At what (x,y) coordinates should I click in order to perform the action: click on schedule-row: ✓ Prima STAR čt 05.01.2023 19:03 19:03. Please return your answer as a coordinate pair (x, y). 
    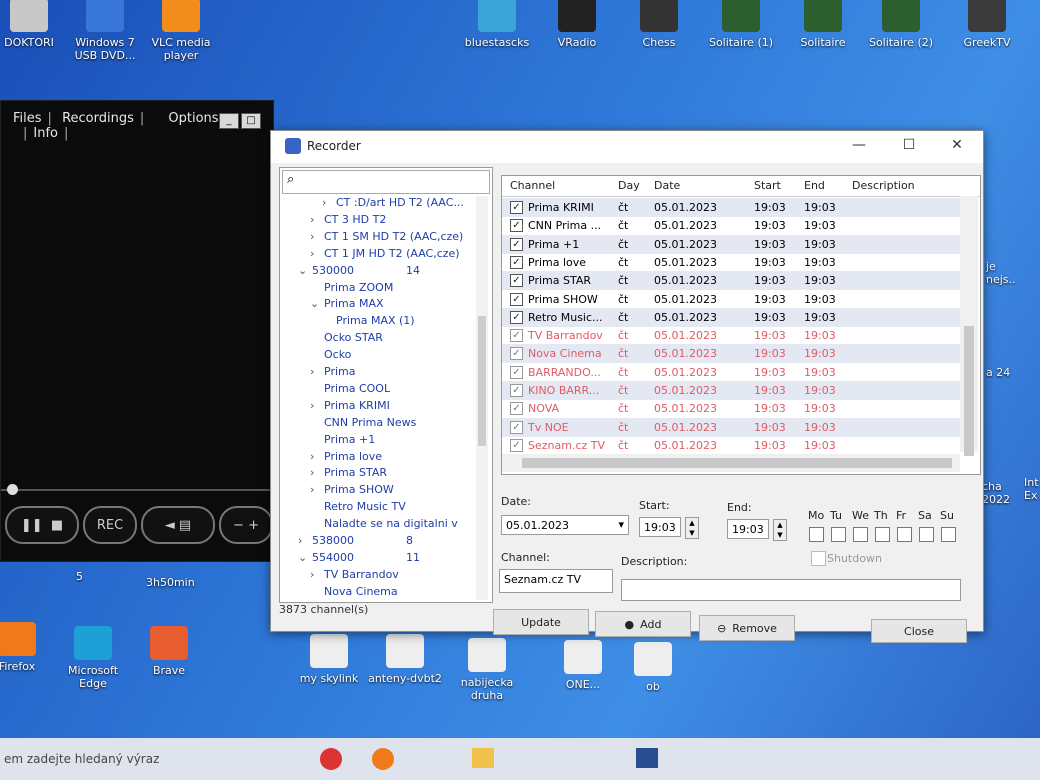
    Looking at the image, I should click on (731, 281).